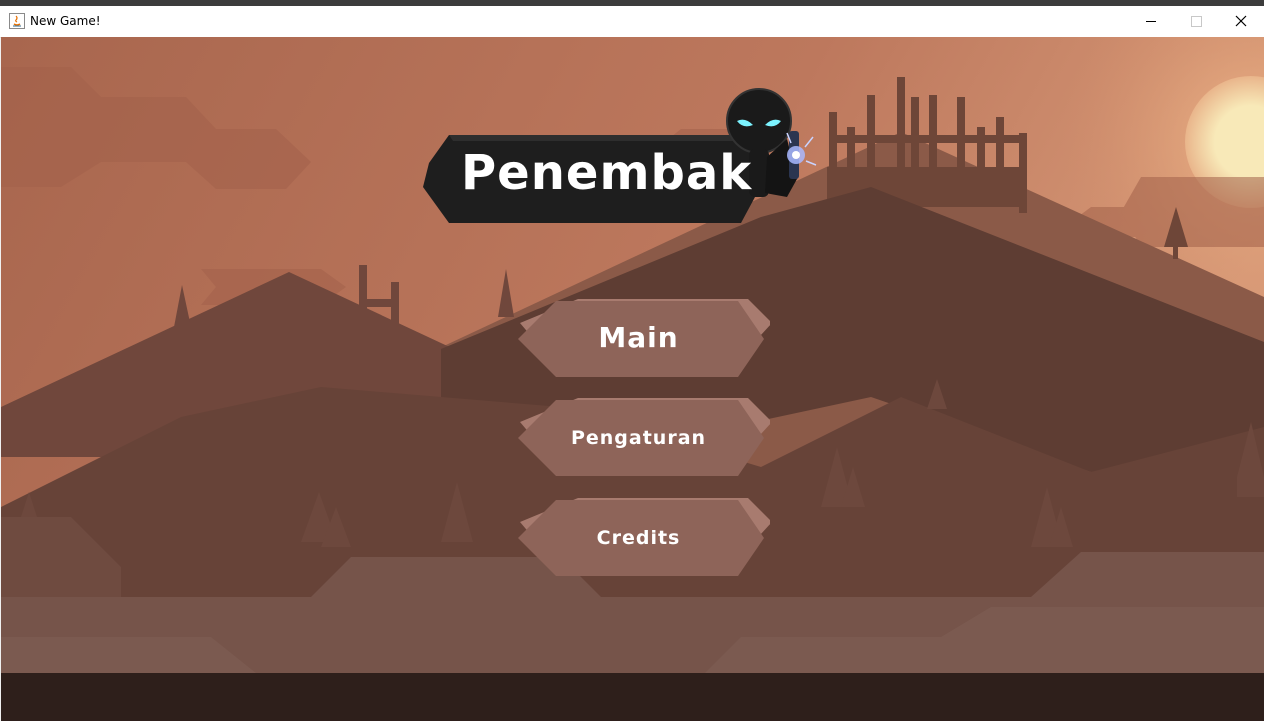 The image size is (1264, 721). What do you see at coordinates (638, 538) in the screenshot?
I see `credits-button-label: Credits` at bounding box center [638, 538].